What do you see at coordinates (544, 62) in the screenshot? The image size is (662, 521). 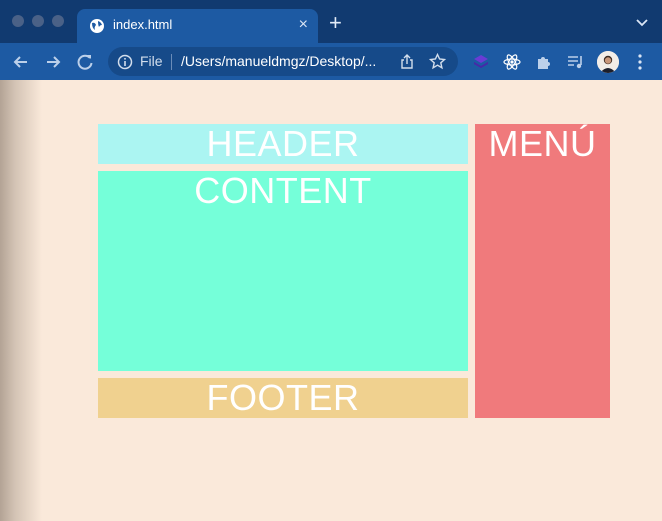 I see `puzzle-extensions-icon` at bounding box center [544, 62].